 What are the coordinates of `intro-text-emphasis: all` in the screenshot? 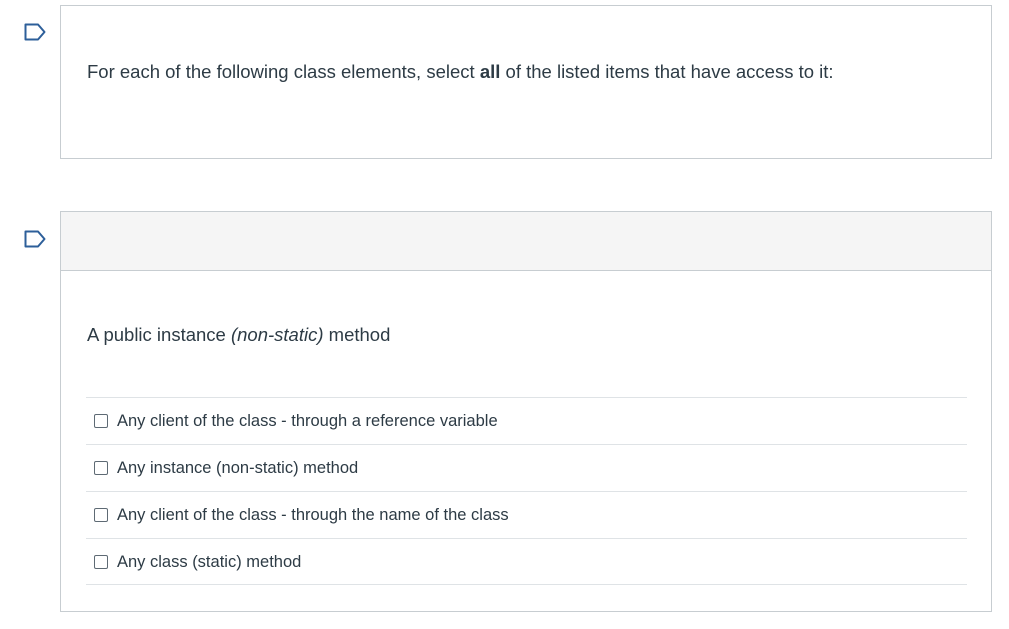 It's located at (490, 71).